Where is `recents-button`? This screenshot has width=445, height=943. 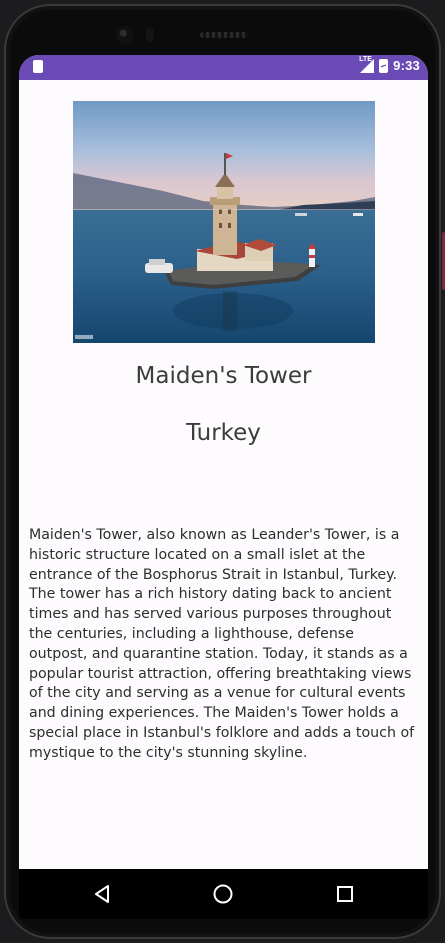 recents-button is located at coordinates (345, 894).